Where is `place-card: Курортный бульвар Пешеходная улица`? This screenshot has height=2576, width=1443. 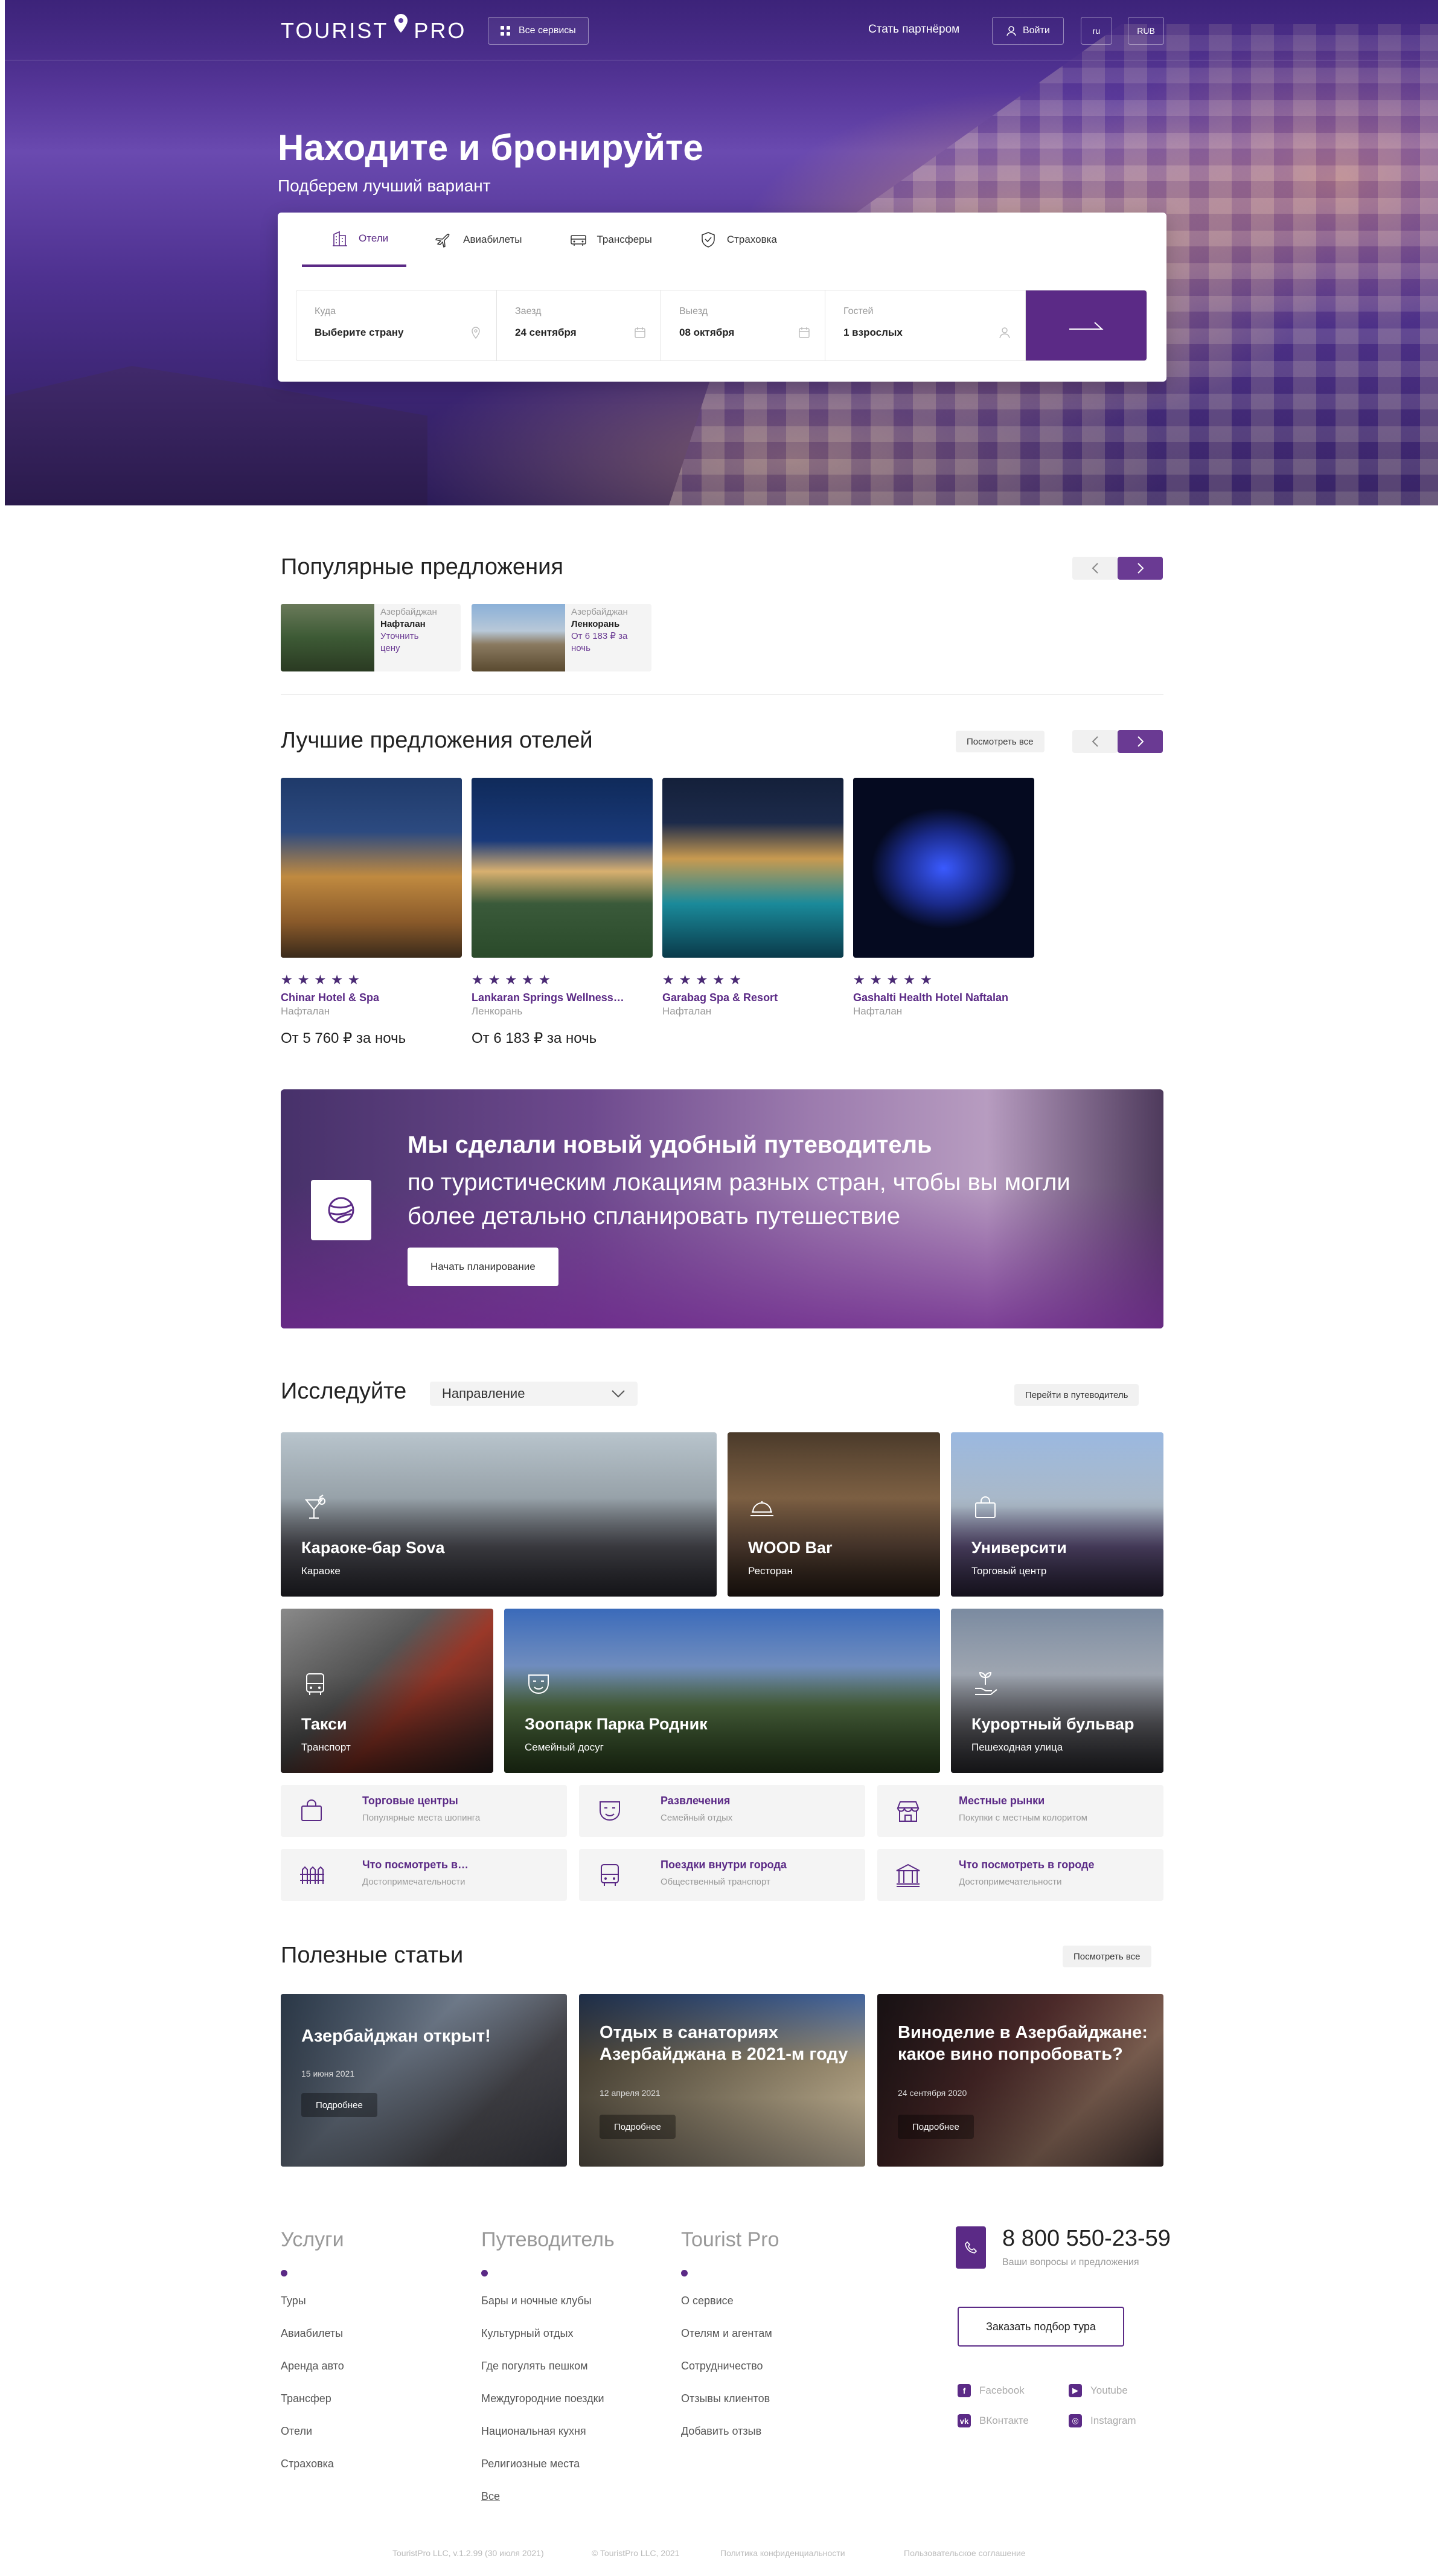 place-card: Курортный бульвар Пешеходная улица is located at coordinates (1057, 1691).